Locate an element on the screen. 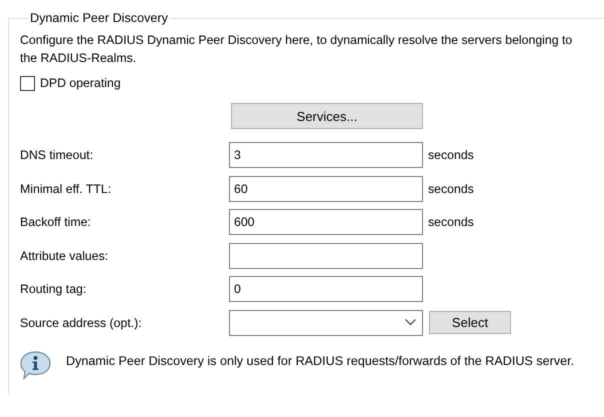 The width and height of the screenshot is (604, 417). text-field: 3 is located at coordinates (326, 155).